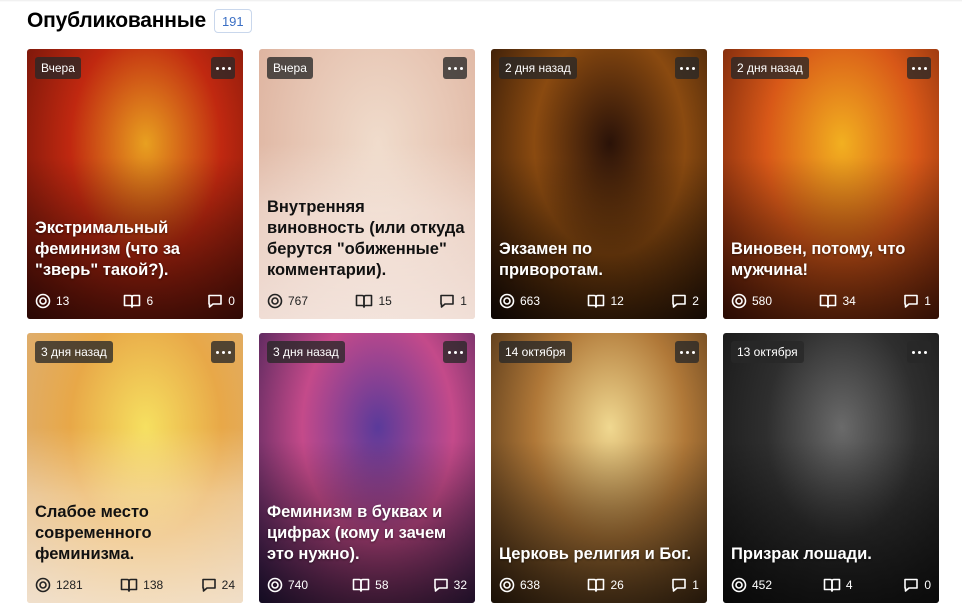 The image size is (962, 608). I want to click on views-count: 767, so click(298, 301).